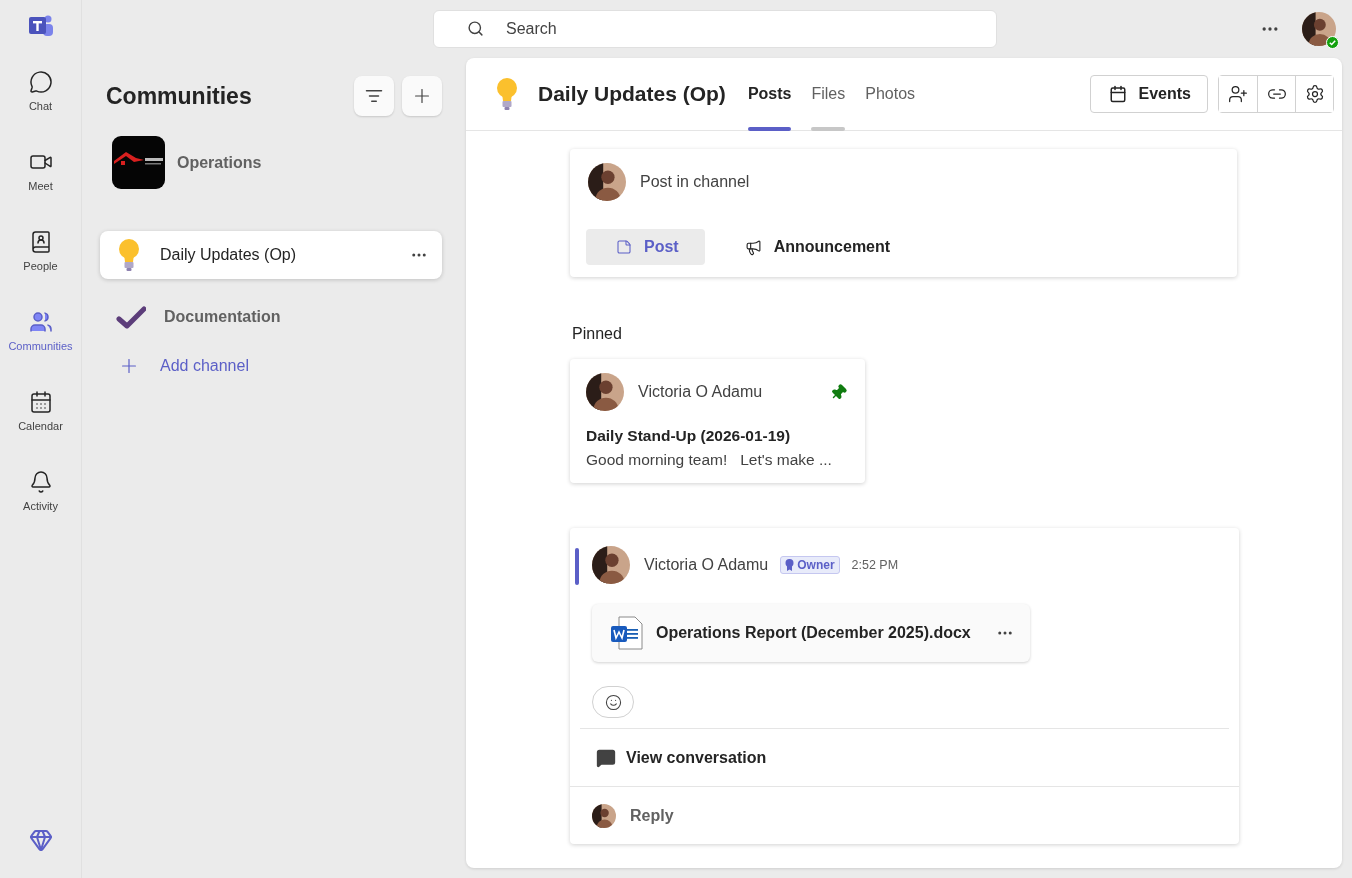  What do you see at coordinates (624, 247) in the screenshot?
I see `note-icon` at bounding box center [624, 247].